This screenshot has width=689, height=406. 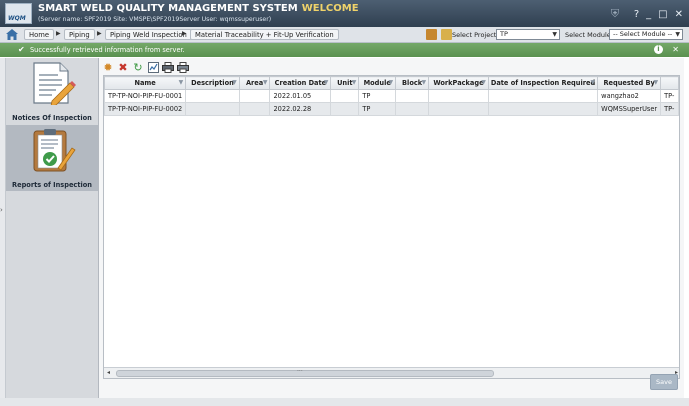 What do you see at coordinates (589, 35) in the screenshot?
I see `select-module-label: Select Module:` at bounding box center [589, 35].